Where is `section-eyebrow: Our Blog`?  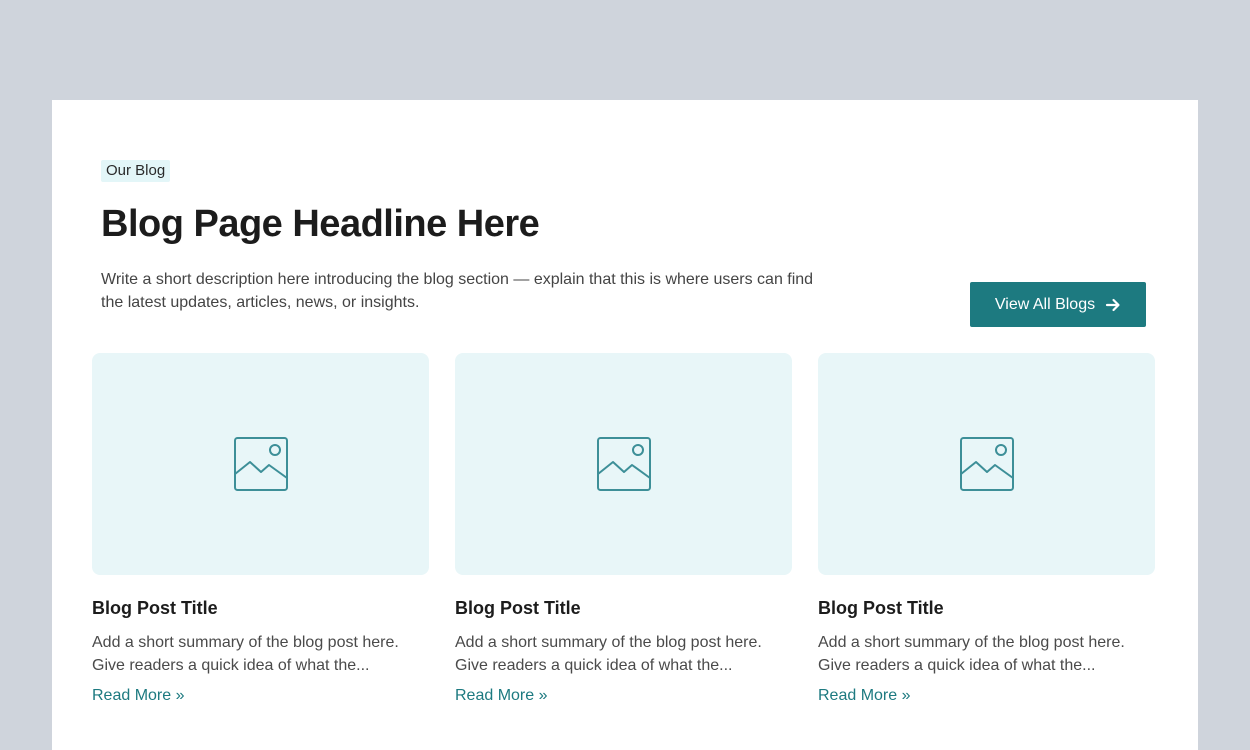
section-eyebrow: Our Blog is located at coordinates (136, 171).